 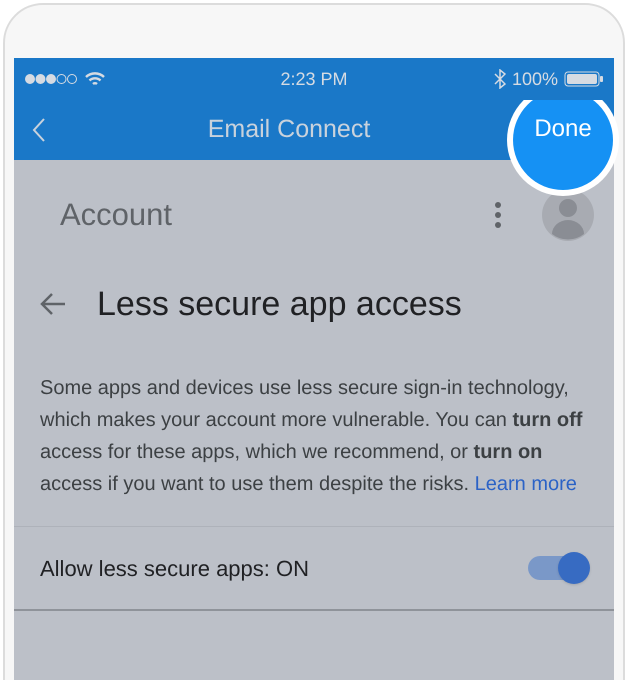 I want to click on status-time: 2:23 PM, so click(x=314, y=79).